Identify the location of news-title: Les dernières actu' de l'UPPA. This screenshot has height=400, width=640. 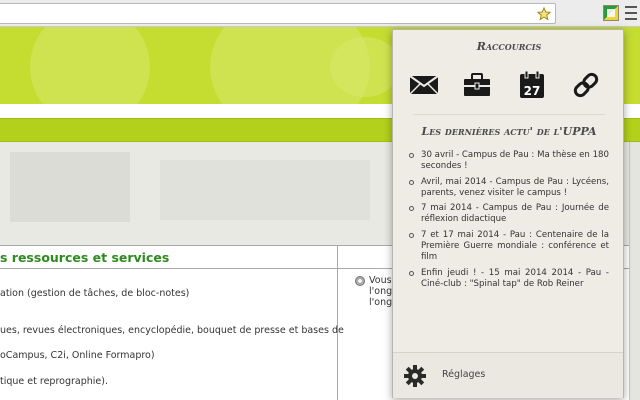
(509, 131).